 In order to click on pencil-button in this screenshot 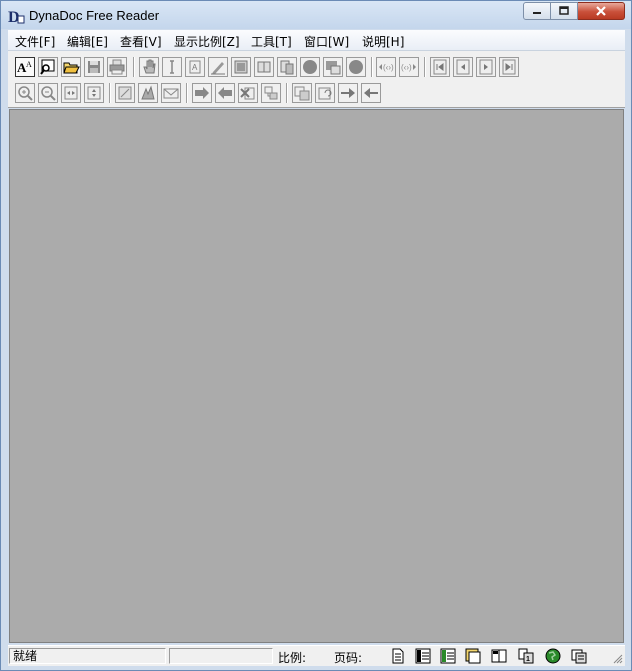, I will do `click(218, 67)`.